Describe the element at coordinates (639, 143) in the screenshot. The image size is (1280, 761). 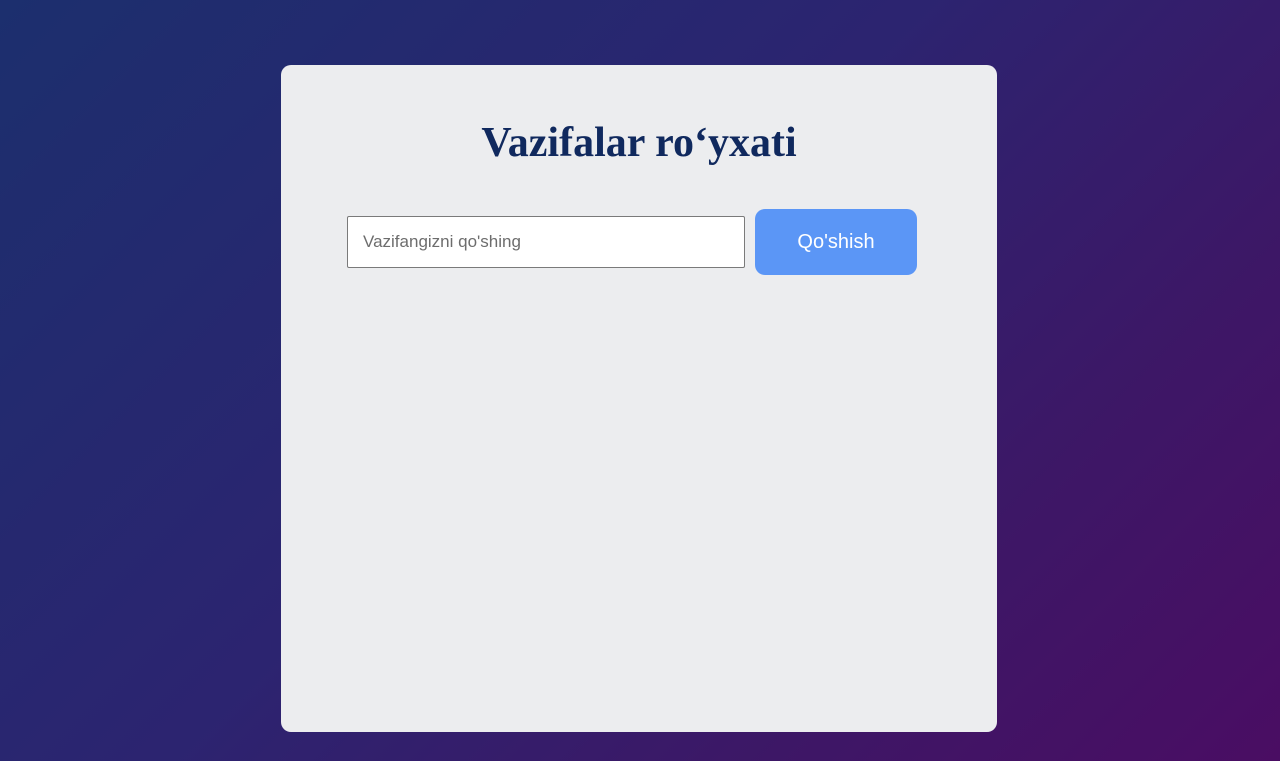
I see `page-title: Vazifalar ro‘yxati` at that location.